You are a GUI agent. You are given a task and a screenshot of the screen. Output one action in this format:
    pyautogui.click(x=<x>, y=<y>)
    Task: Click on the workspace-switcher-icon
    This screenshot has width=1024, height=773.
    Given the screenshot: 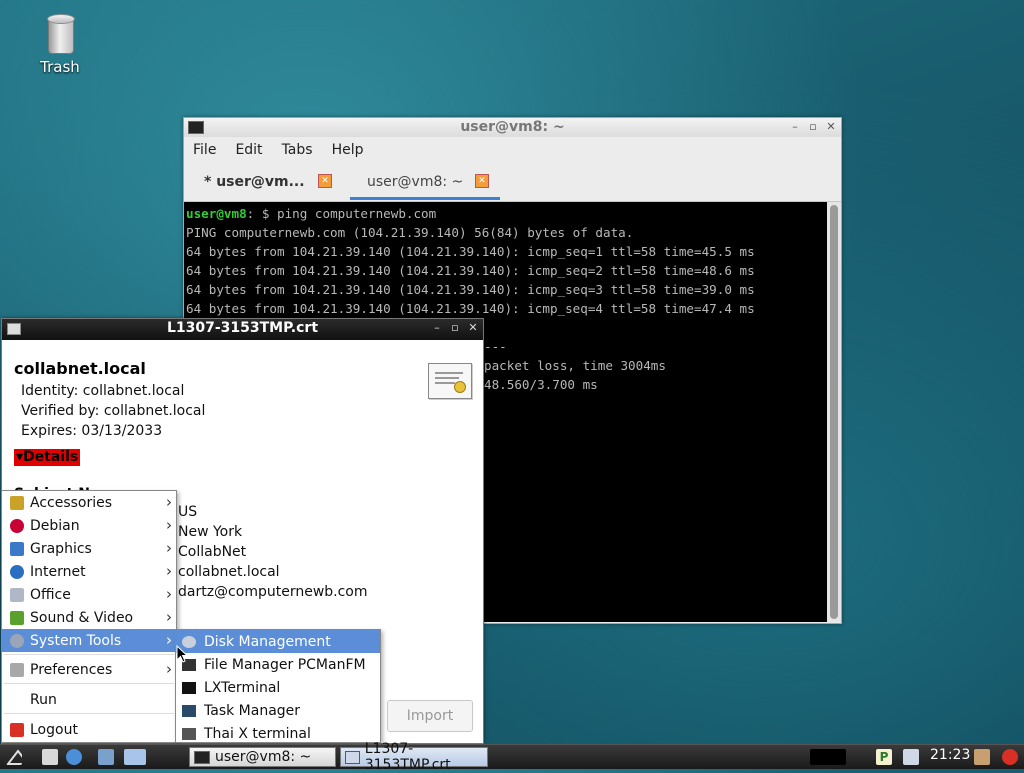 What is the action you would take?
    pyautogui.click(x=135, y=757)
    